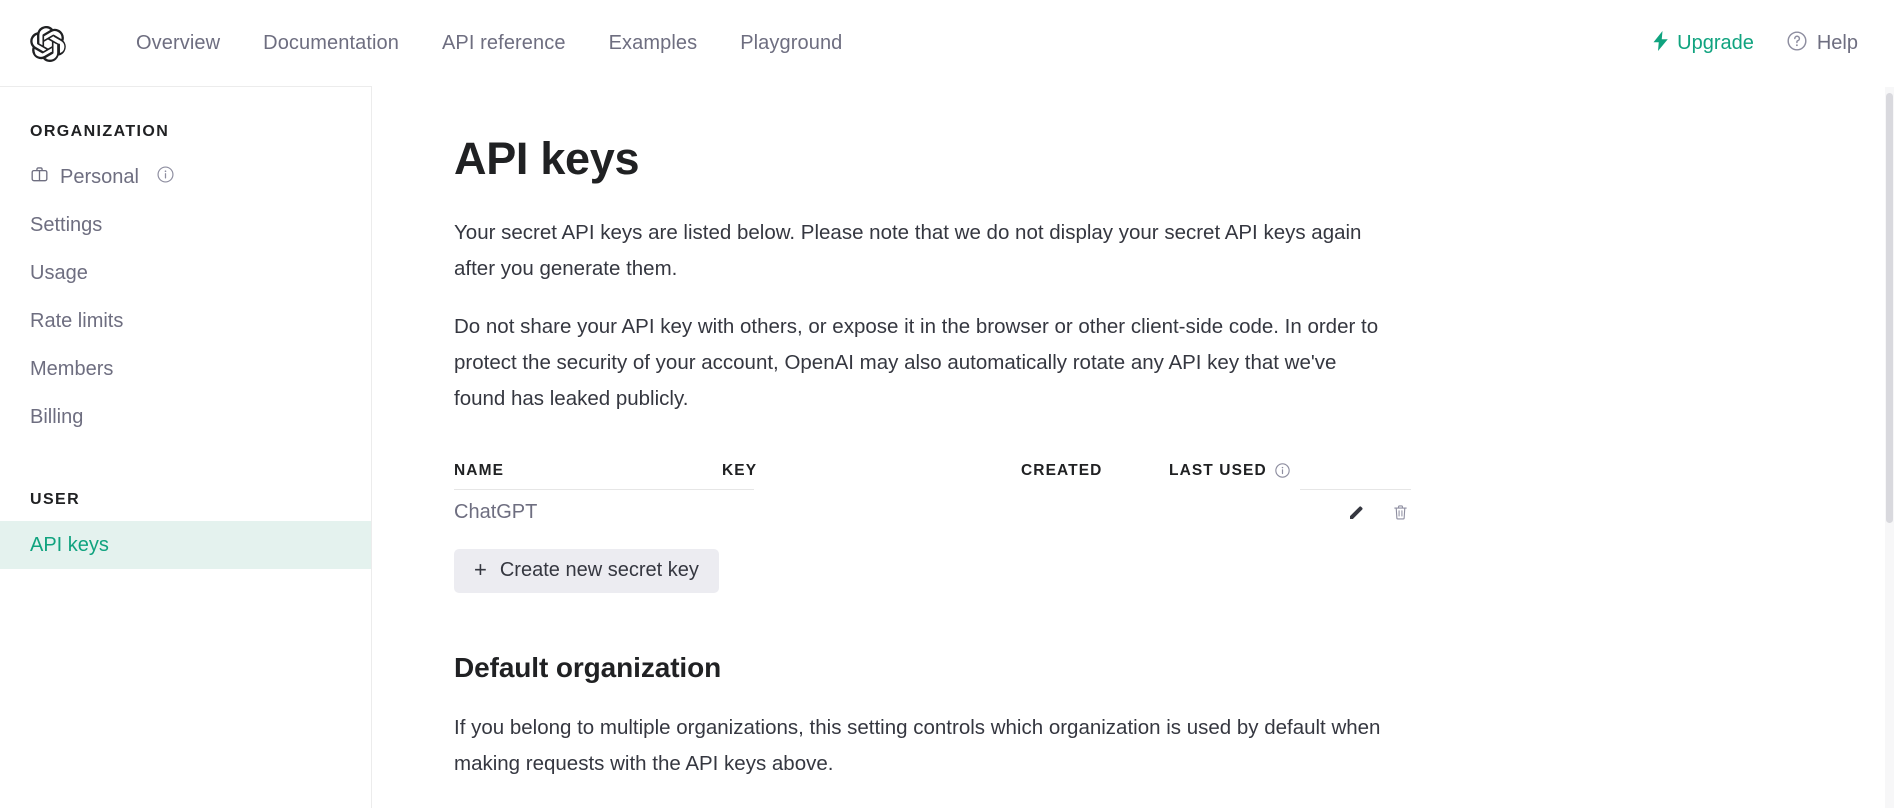 Image resolution: width=1894 pixels, height=808 pixels. What do you see at coordinates (1889, 308) in the screenshot?
I see `page-scrollbar-thumb` at bounding box center [1889, 308].